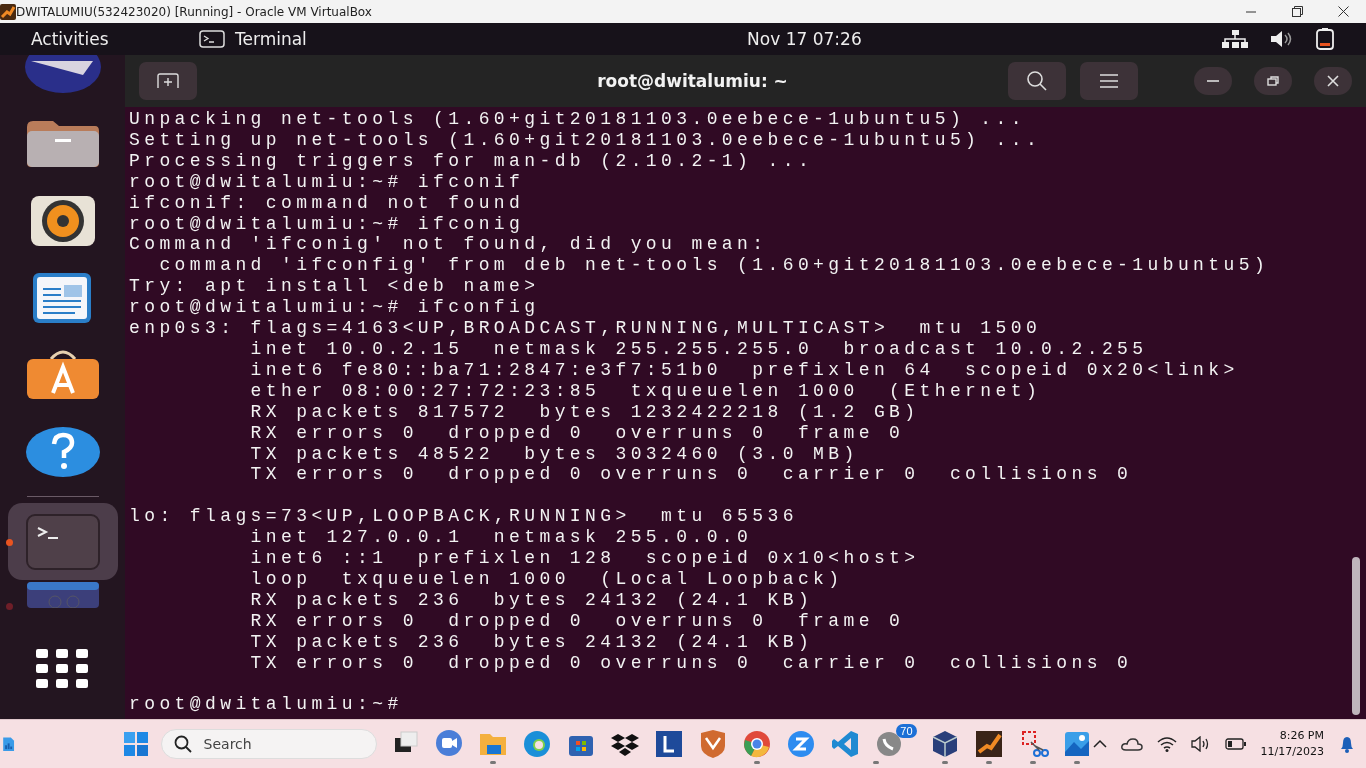  I want to click on minimize-button, so click(1213, 81).